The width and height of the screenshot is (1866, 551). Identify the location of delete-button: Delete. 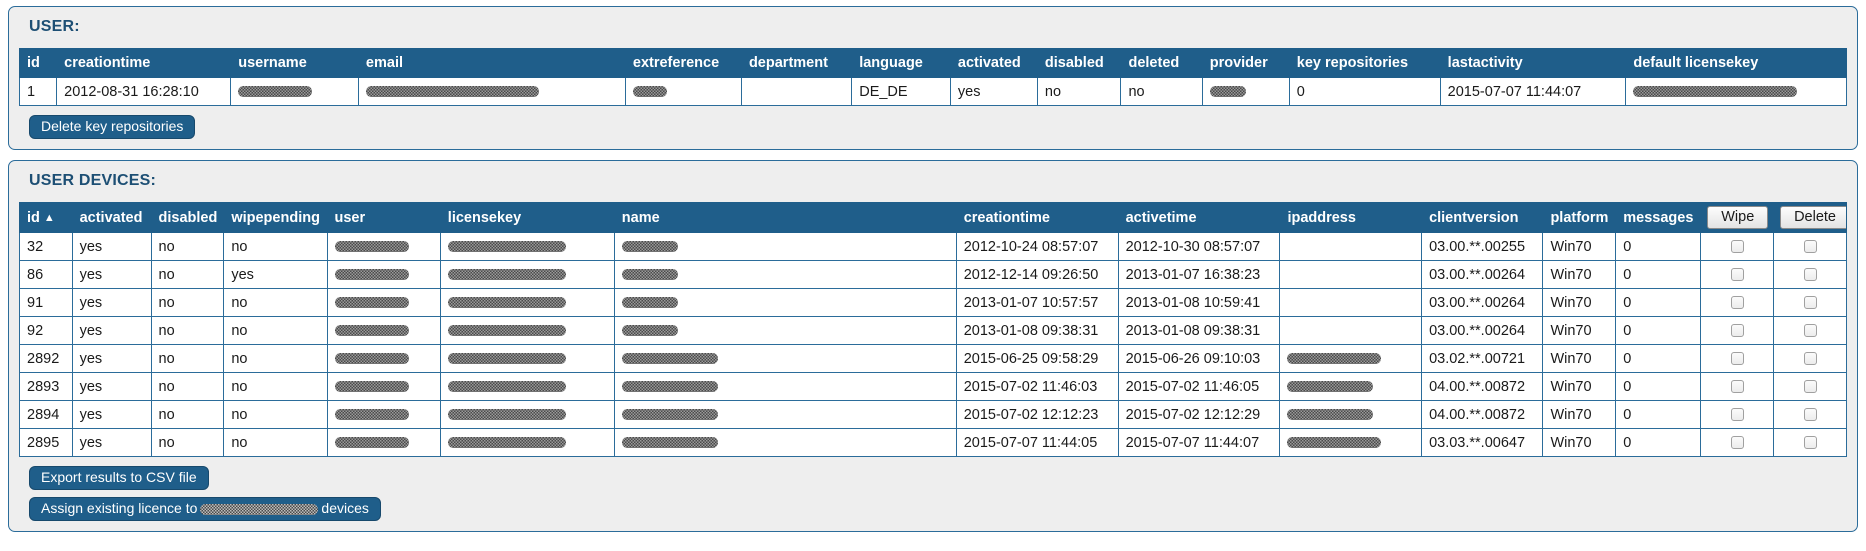
(1813, 217).